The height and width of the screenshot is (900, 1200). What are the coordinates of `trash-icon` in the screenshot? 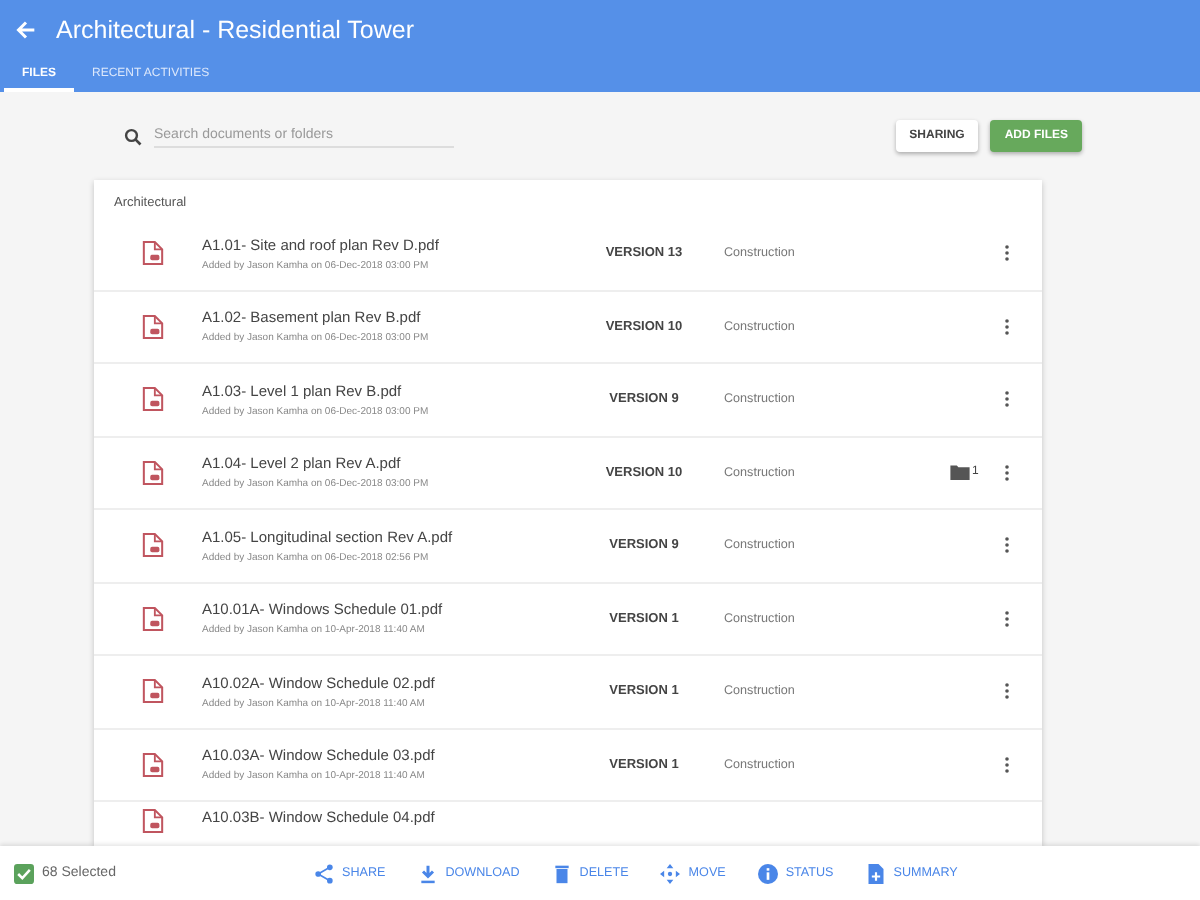 It's located at (561, 873).